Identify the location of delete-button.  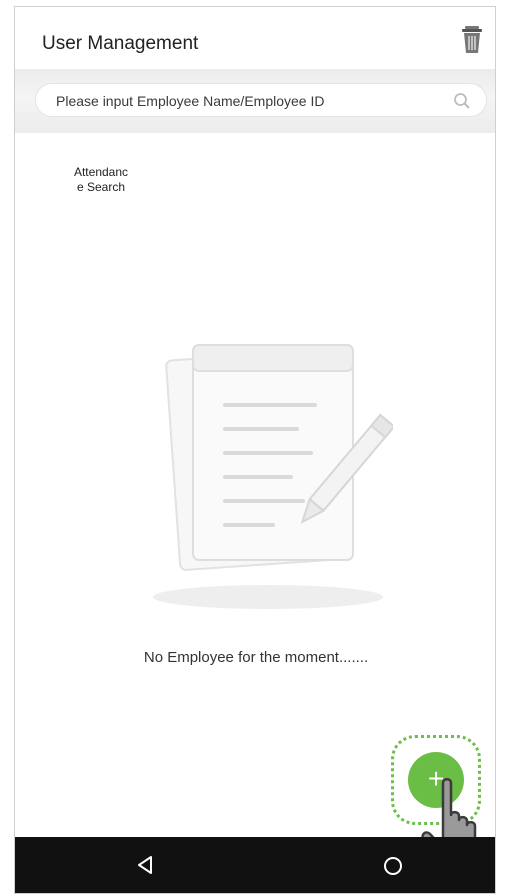
(472, 40).